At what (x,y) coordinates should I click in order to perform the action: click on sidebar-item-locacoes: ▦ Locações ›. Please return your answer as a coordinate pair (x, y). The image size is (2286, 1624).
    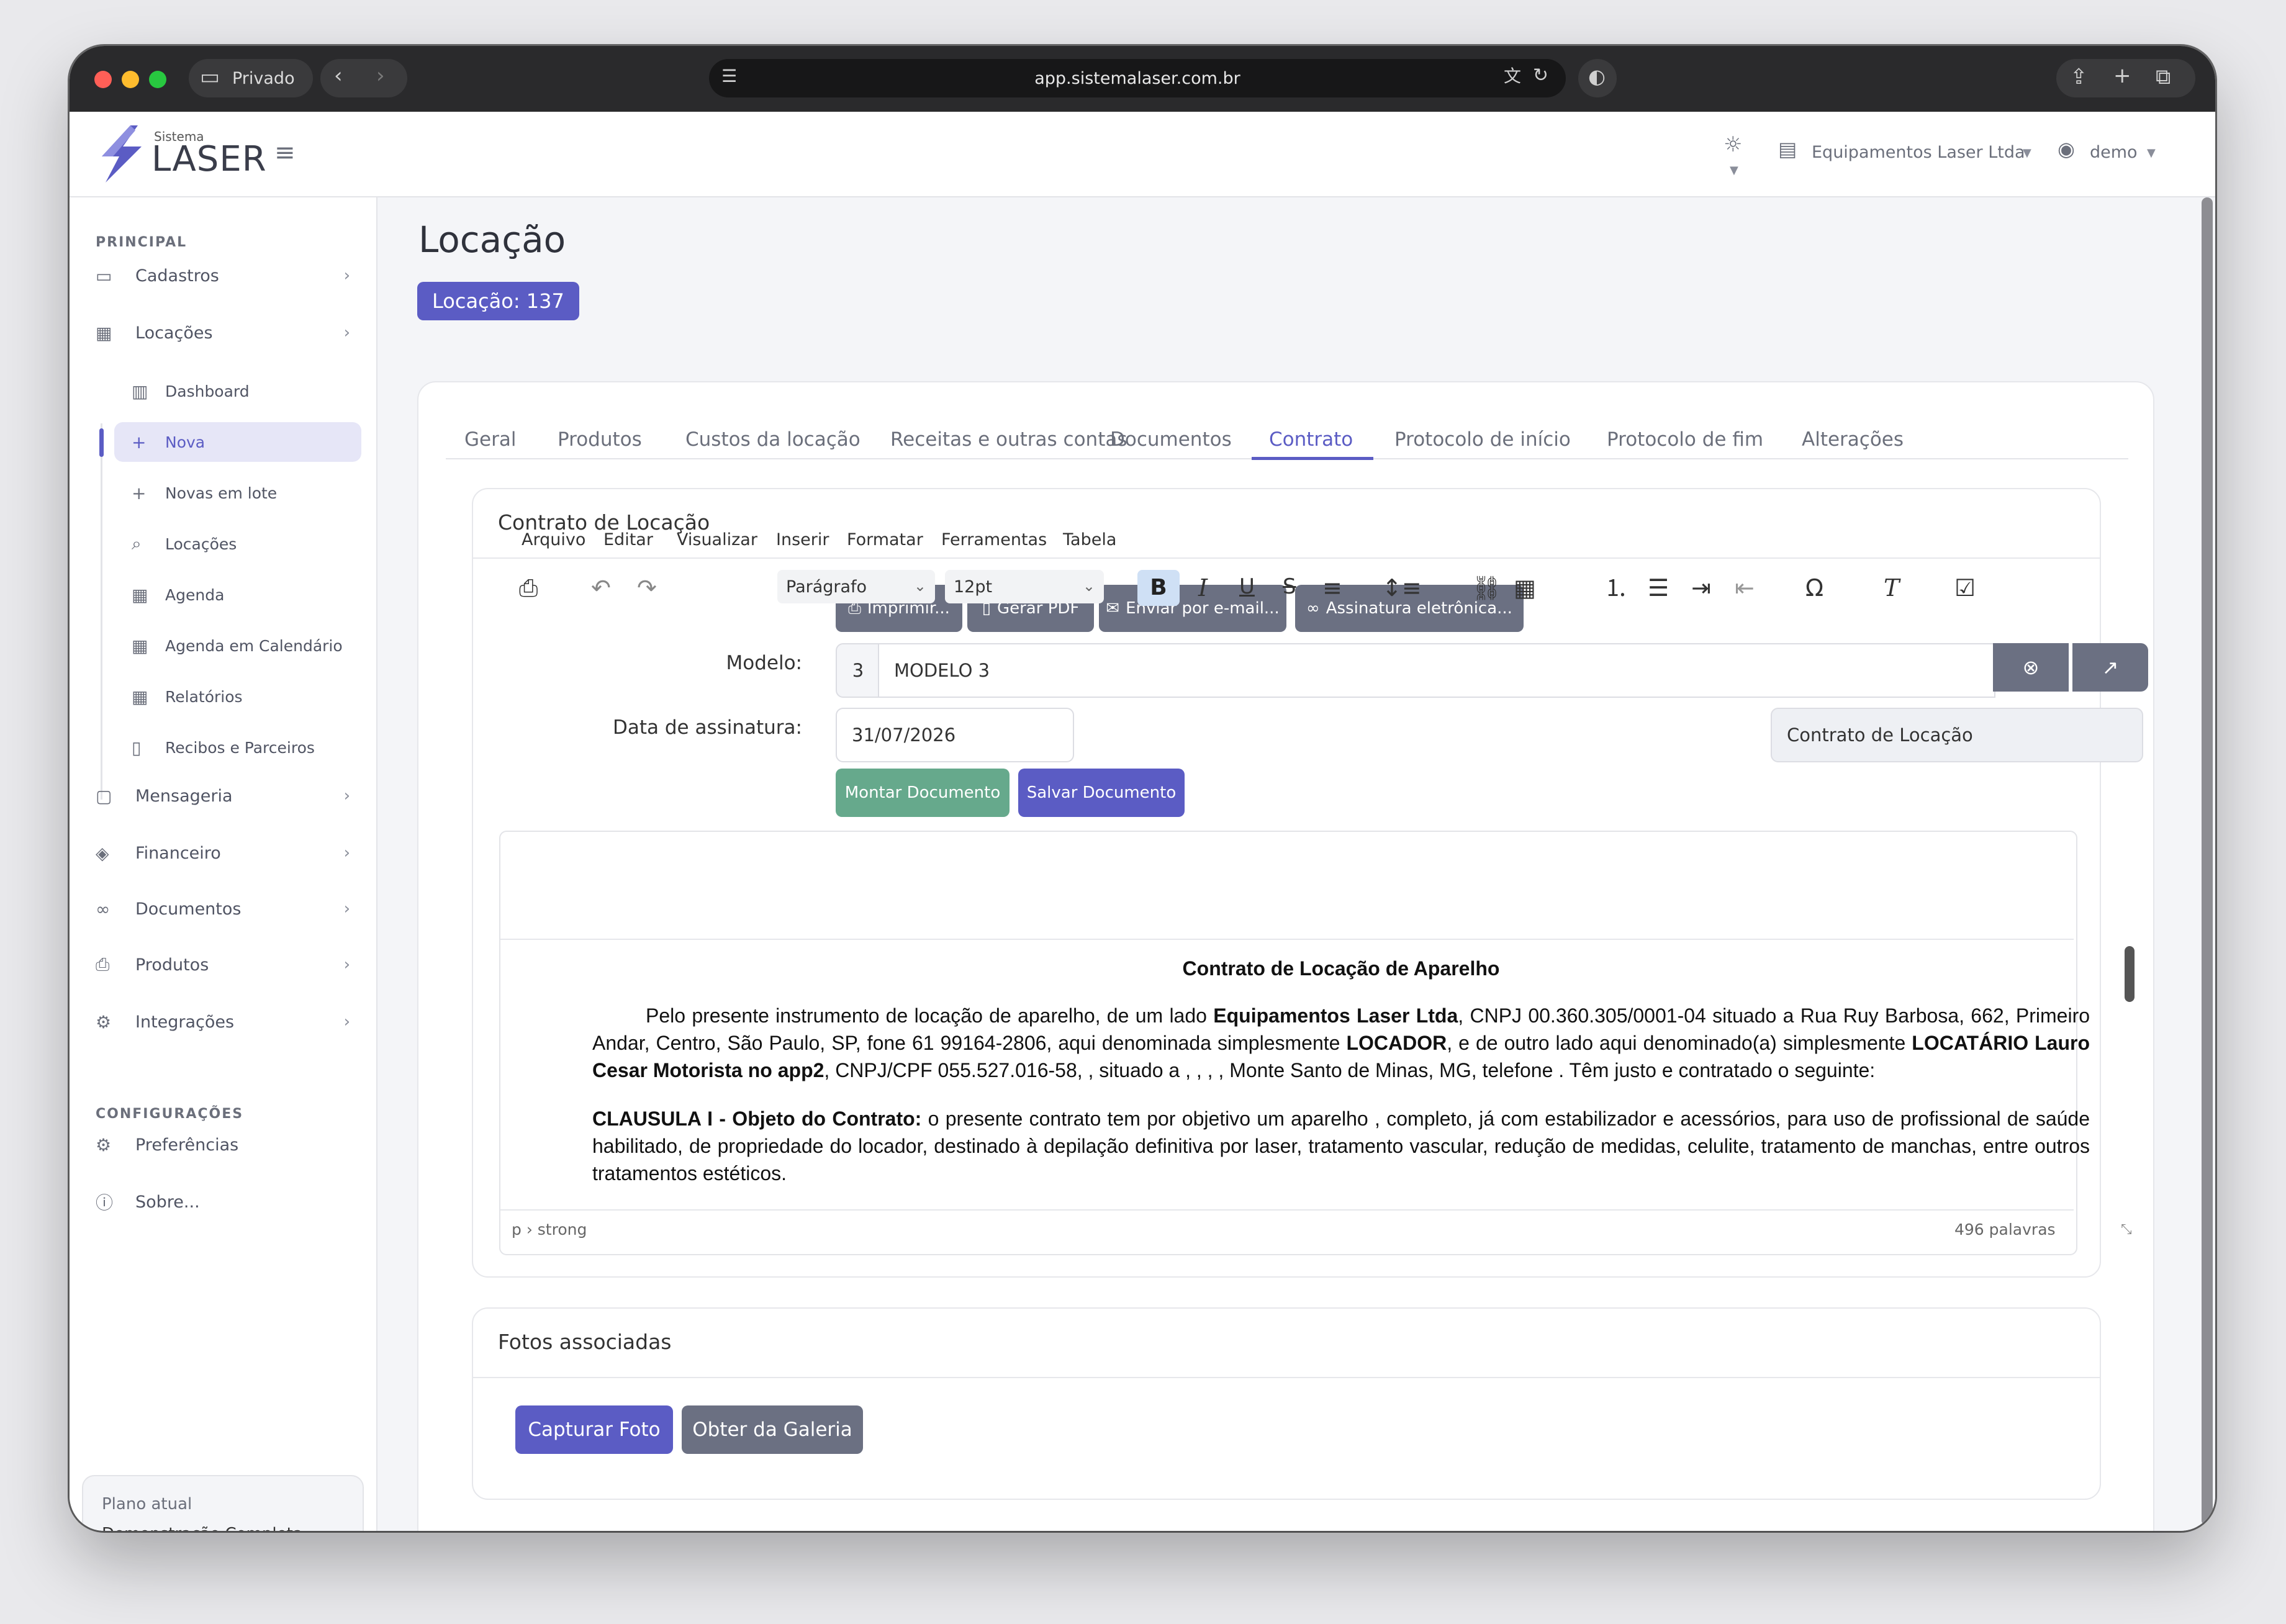
    Looking at the image, I should click on (223, 333).